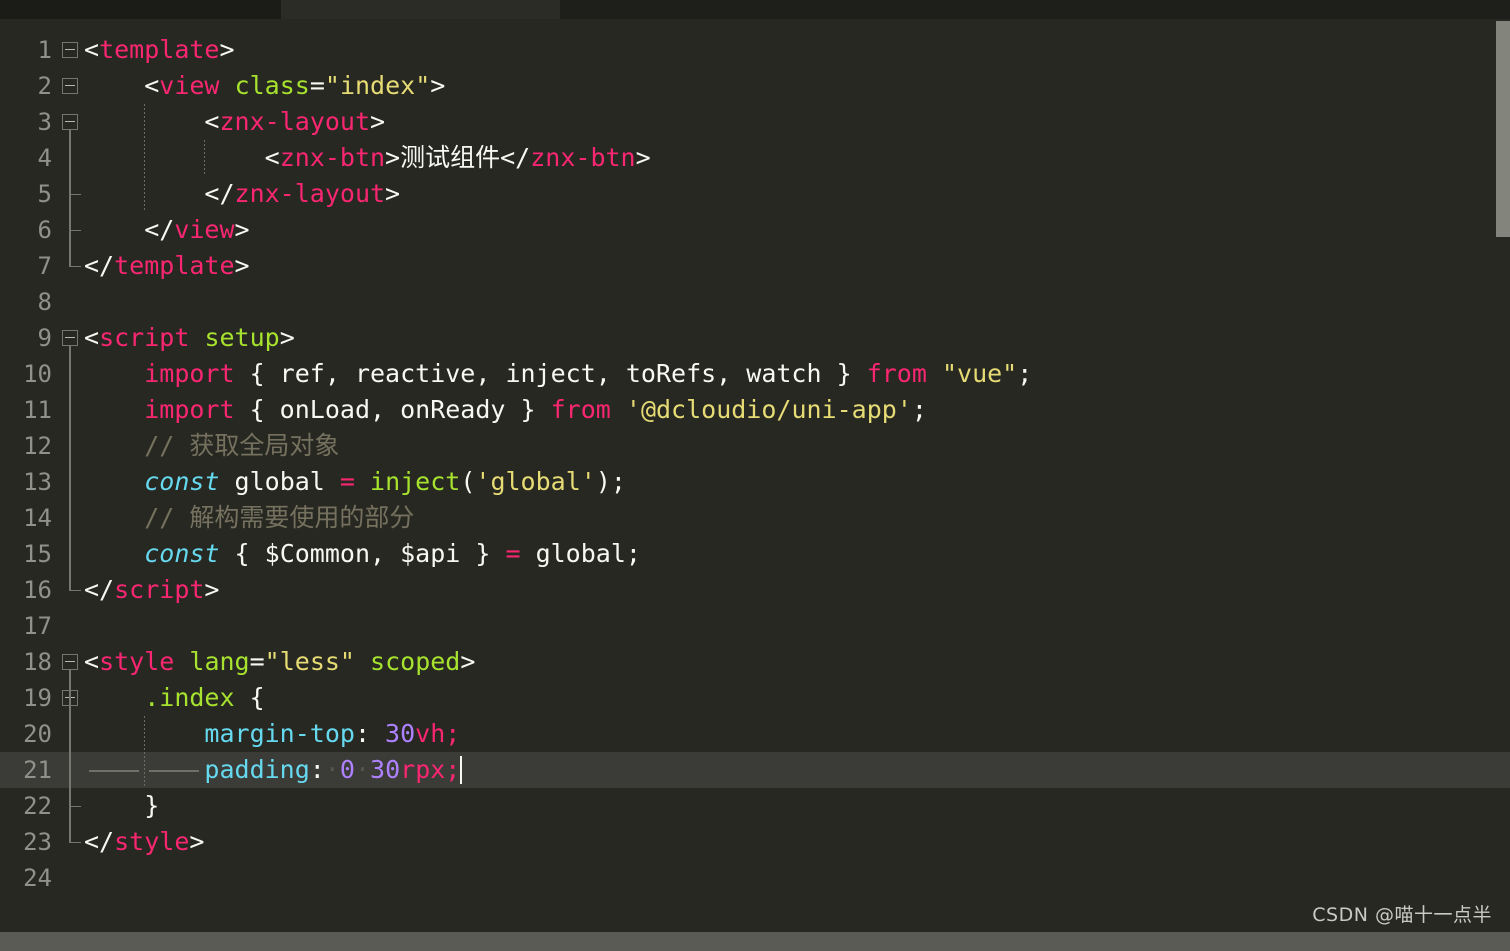 This screenshot has height=951, width=1510. Describe the element at coordinates (234, 122) in the screenshot. I see `code-line-text: <znx-layout>` at that location.